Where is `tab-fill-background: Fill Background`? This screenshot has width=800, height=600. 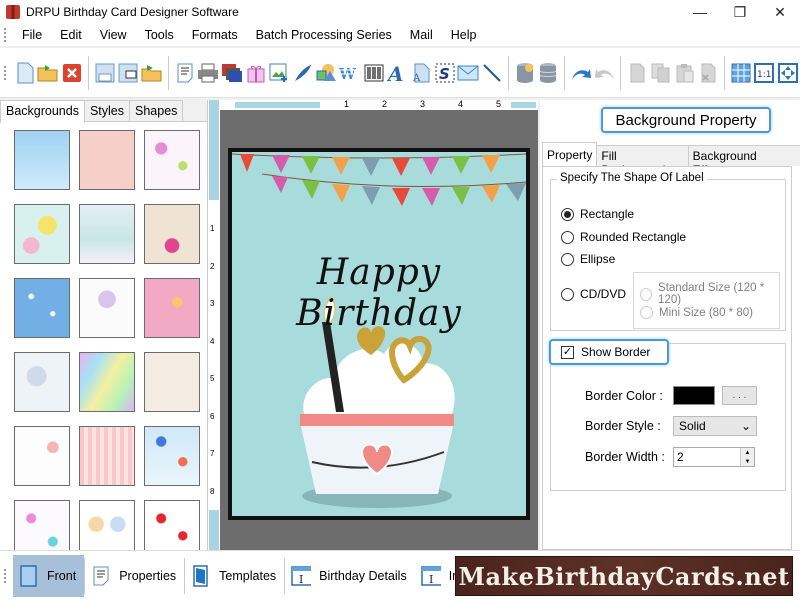
tab-fill-background: Fill Background is located at coordinates (642, 161).